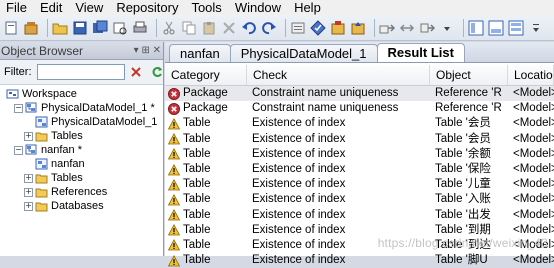 The image size is (554, 268). What do you see at coordinates (200, 53) in the screenshot?
I see `tab-nanfan: nanfan` at bounding box center [200, 53].